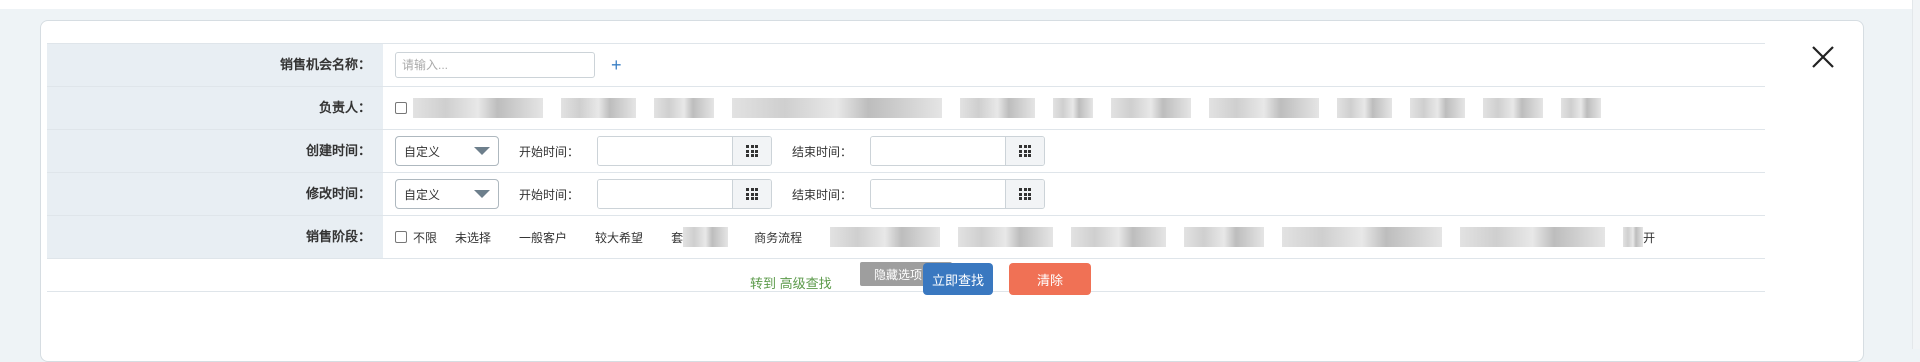 The image size is (1920, 362). I want to click on created-end-date, so click(958, 151).